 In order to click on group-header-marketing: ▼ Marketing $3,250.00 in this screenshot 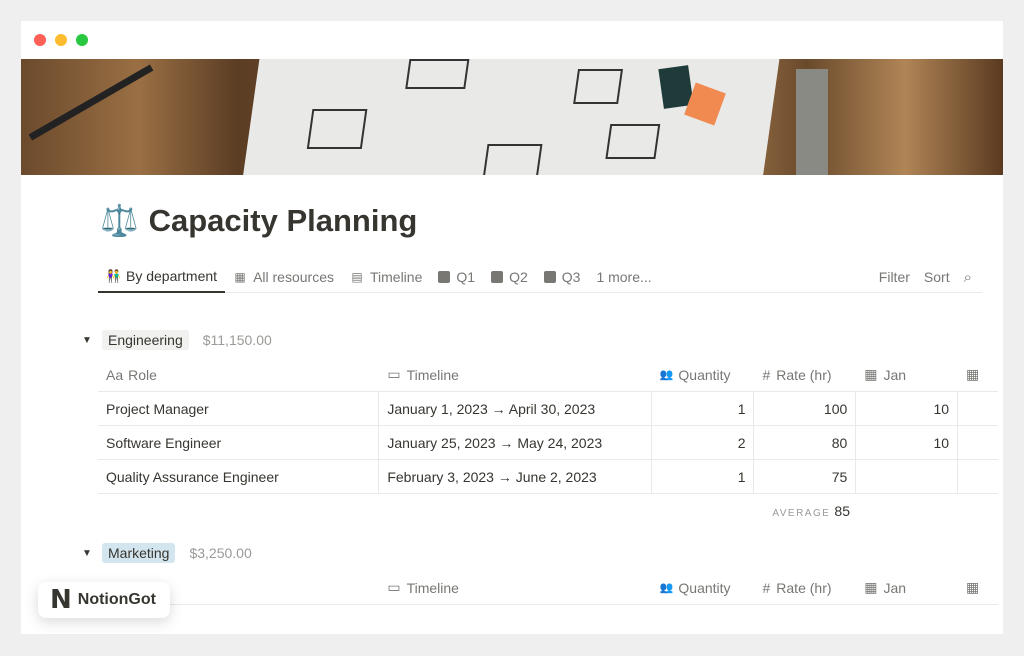, I will do `click(167, 553)`.